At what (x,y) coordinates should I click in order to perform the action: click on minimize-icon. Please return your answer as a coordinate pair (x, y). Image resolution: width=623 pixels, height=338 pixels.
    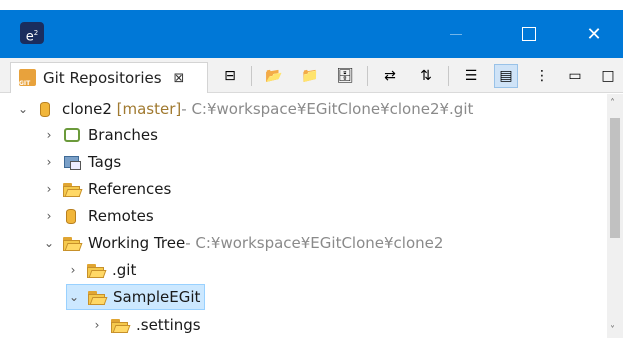
    Looking at the image, I should click on (456, 34).